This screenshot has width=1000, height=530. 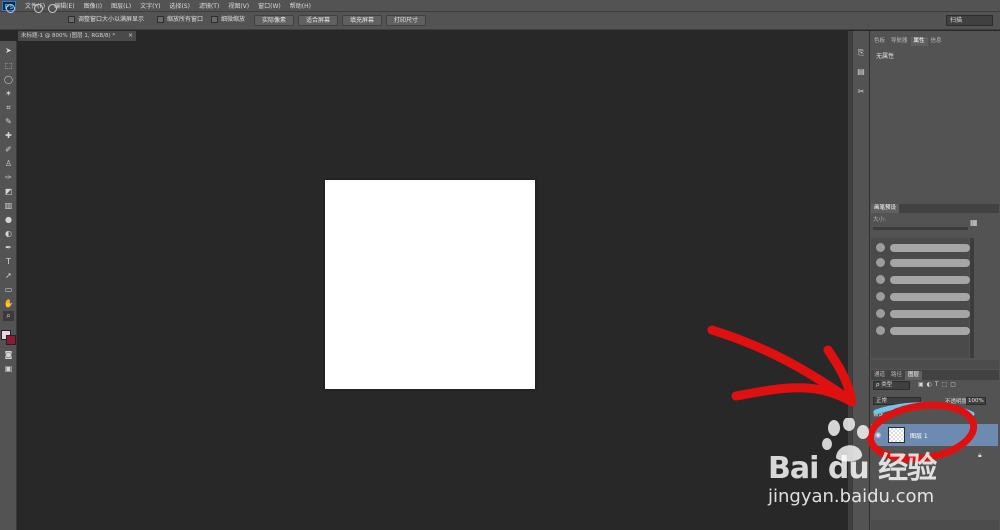 I want to click on blur-tool-icon: ●, so click(x=8, y=220).